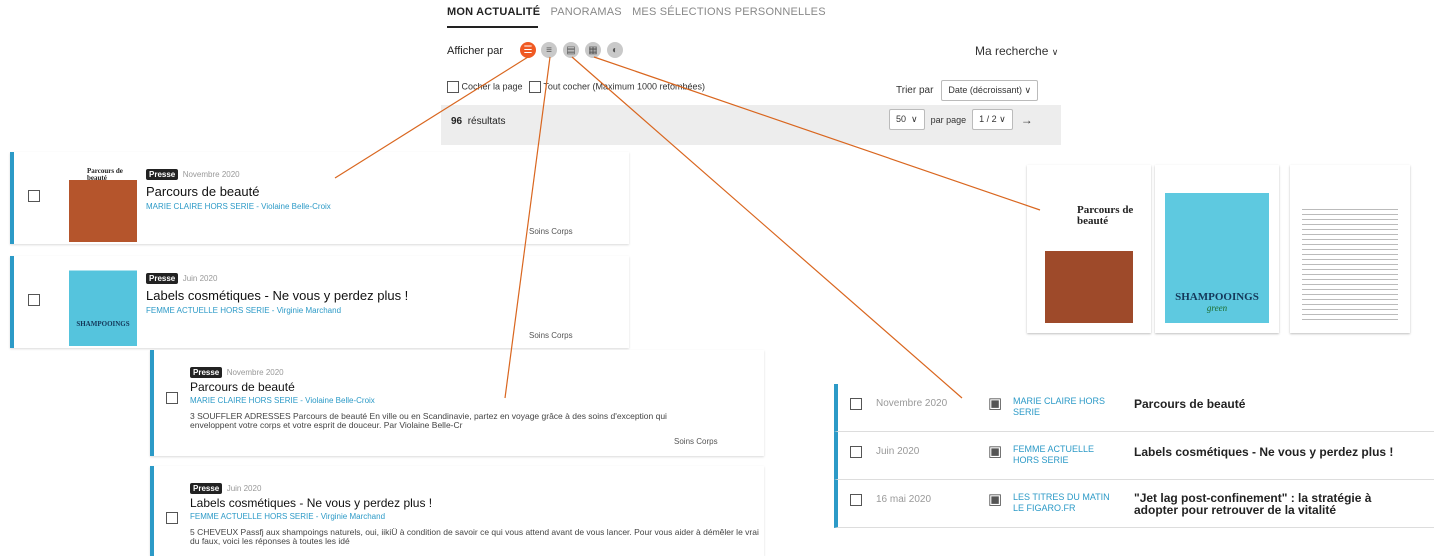  I want to click on row-date: Juin 2020, so click(898, 451).